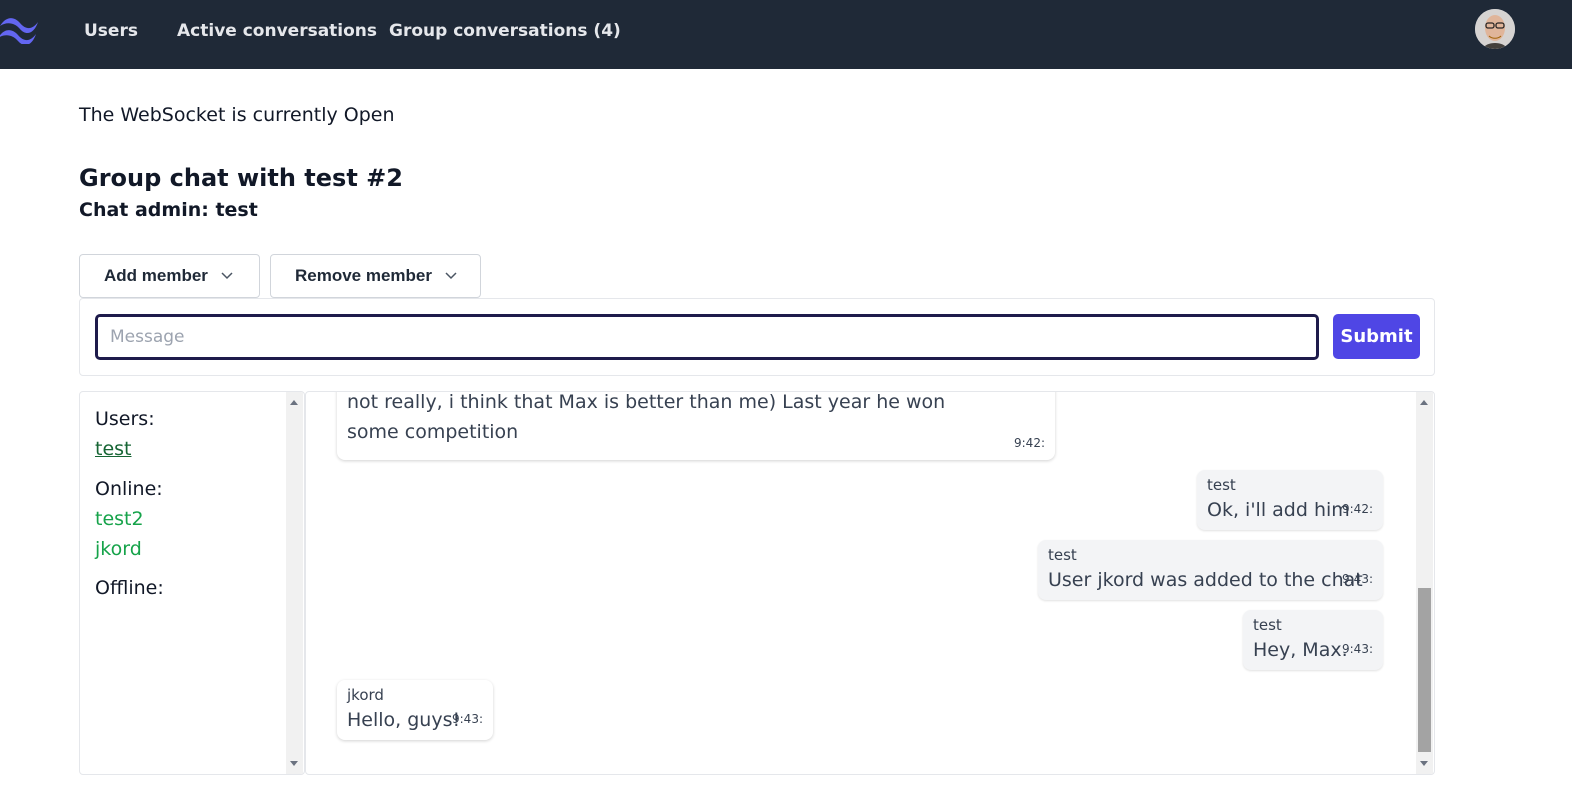 The image size is (1572, 797). What do you see at coordinates (192, 583) in the screenshot?
I see `users-panel: Users: test Online: test2 jkord Offline:` at bounding box center [192, 583].